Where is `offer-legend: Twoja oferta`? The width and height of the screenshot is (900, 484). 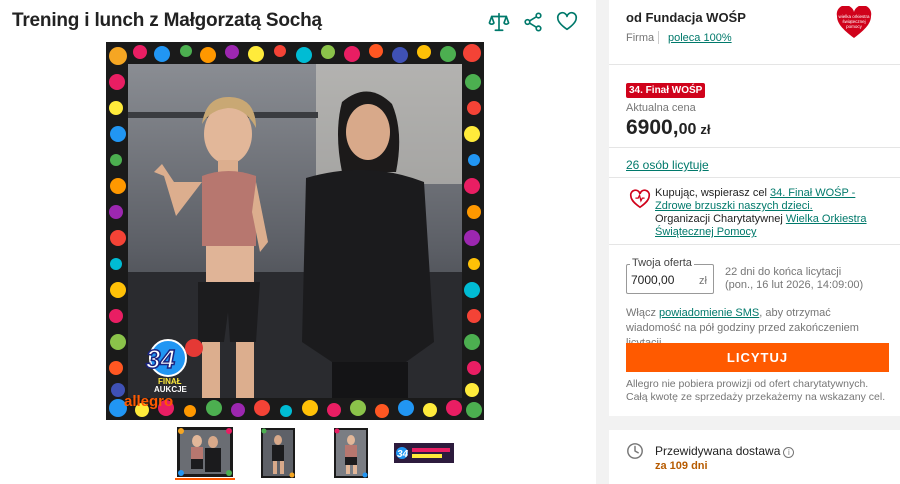 offer-legend: Twoja oferta is located at coordinates (662, 263).